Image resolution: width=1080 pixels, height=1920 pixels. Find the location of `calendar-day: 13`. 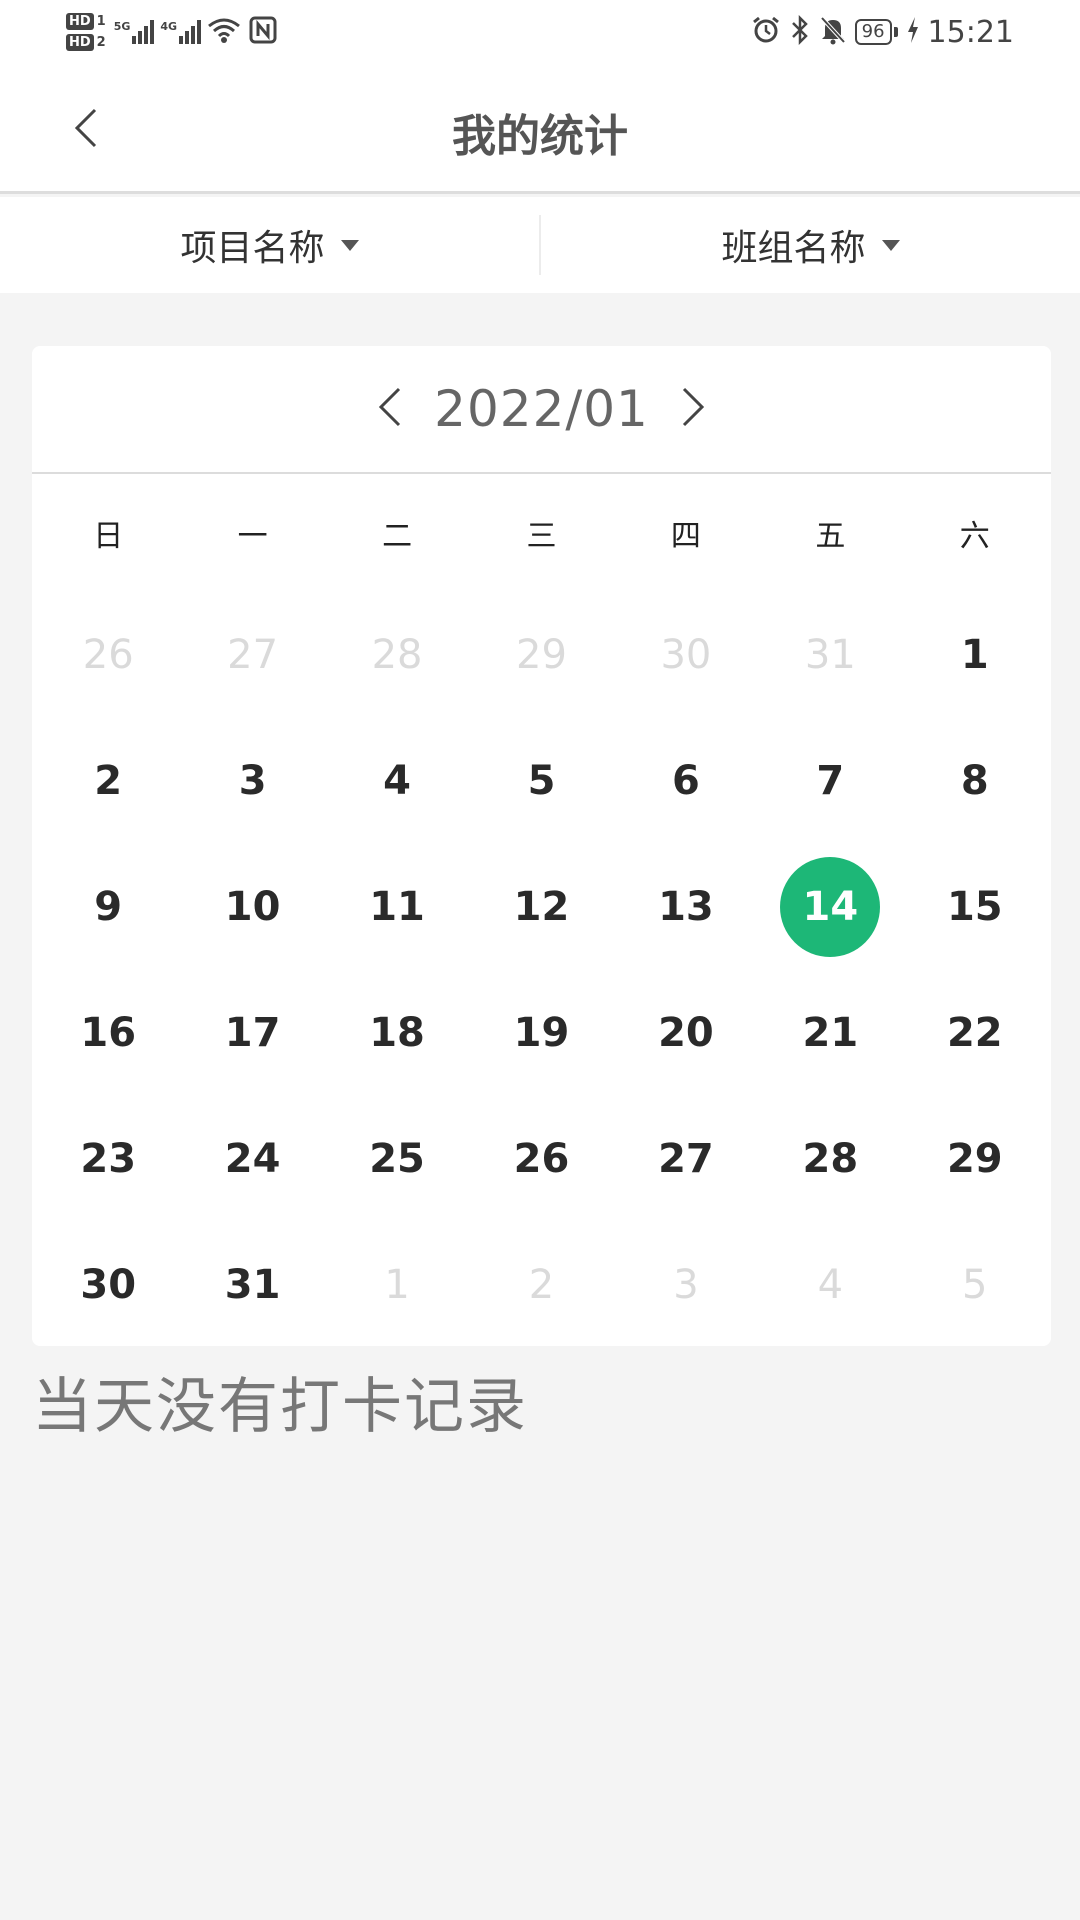

calendar-day: 13 is located at coordinates (686, 907).